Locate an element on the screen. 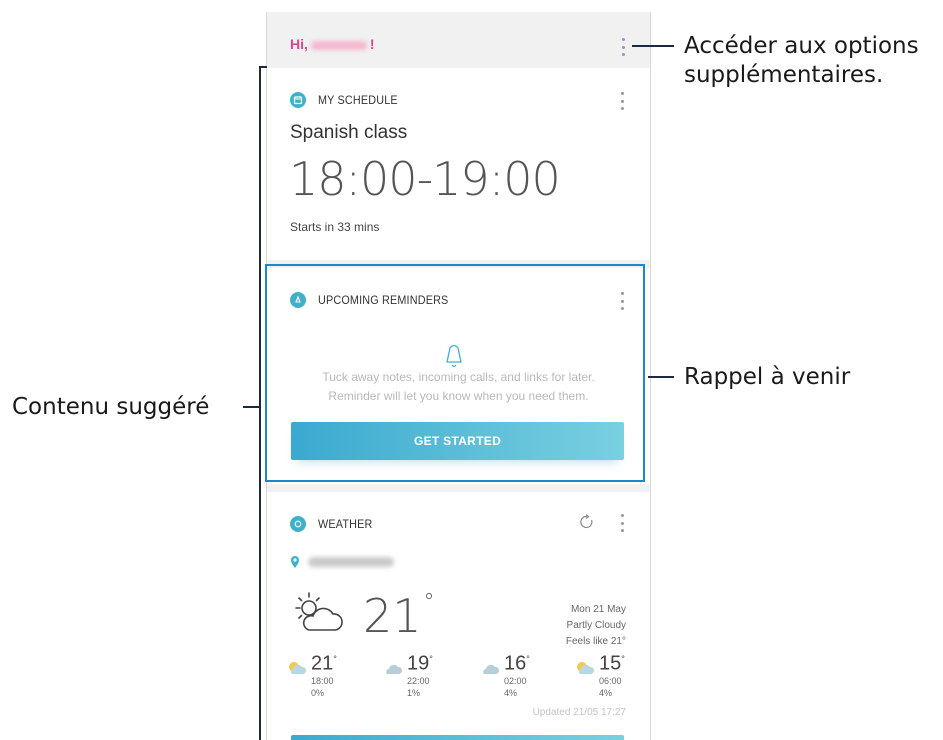 This screenshot has width=943, height=740. current-weather: 21° is located at coordinates (362, 616).